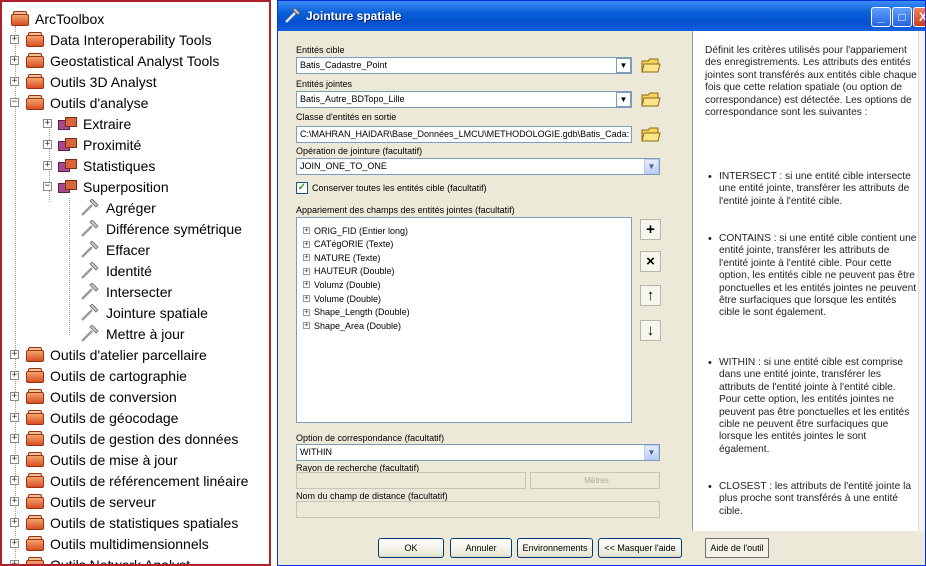 This screenshot has width=926, height=566. What do you see at coordinates (94, 417) in the screenshot?
I see `tree-toolbox-item: + Outils de géocodage` at bounding box center [94, 417].